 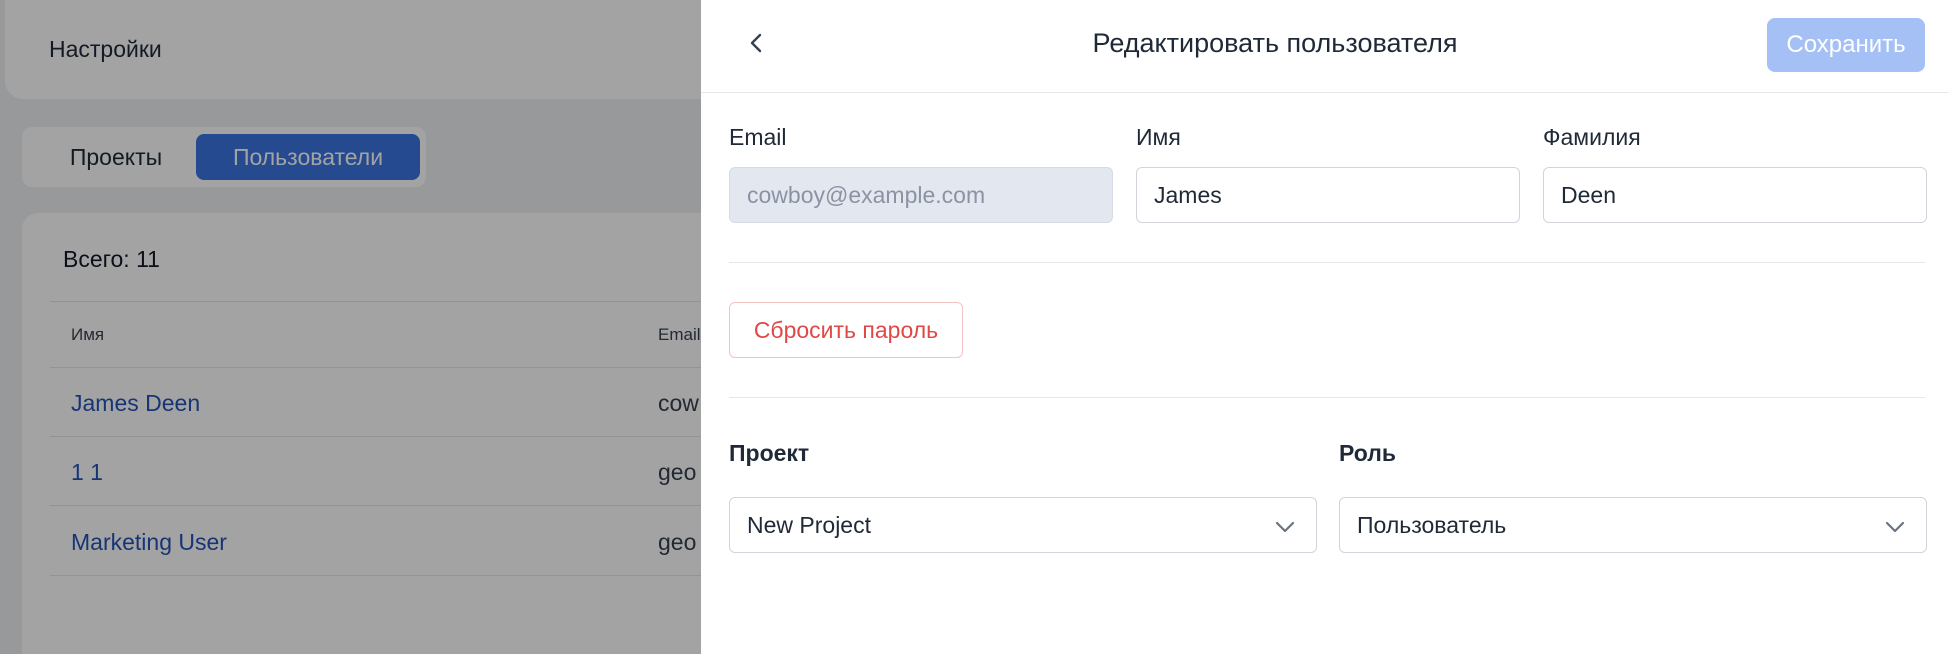 What do you see at coordinates (1432, 525) in the screenshot?
I see `role-select-value: Пользователь` at bounding box center [1432, 525].